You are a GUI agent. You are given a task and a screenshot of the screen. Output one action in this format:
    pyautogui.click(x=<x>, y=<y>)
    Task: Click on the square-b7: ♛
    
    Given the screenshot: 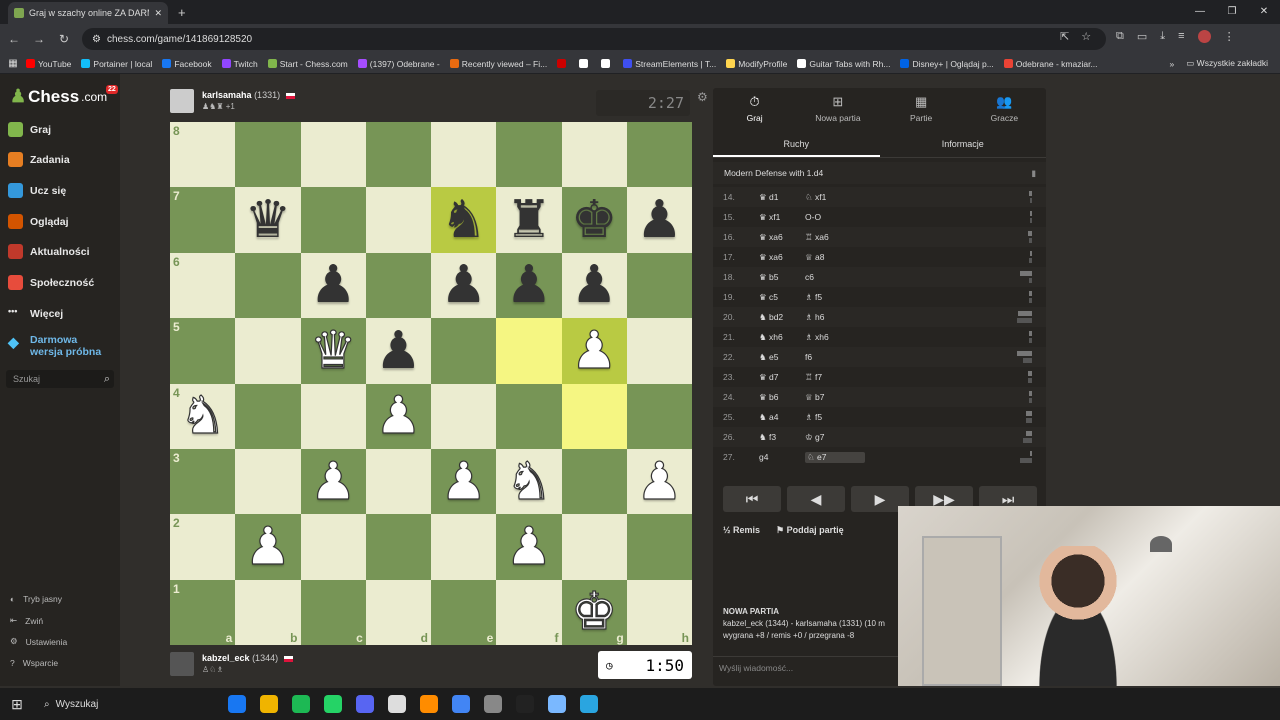 What is the action you would take?
    pyautogui.click(x=268, y=220)
    